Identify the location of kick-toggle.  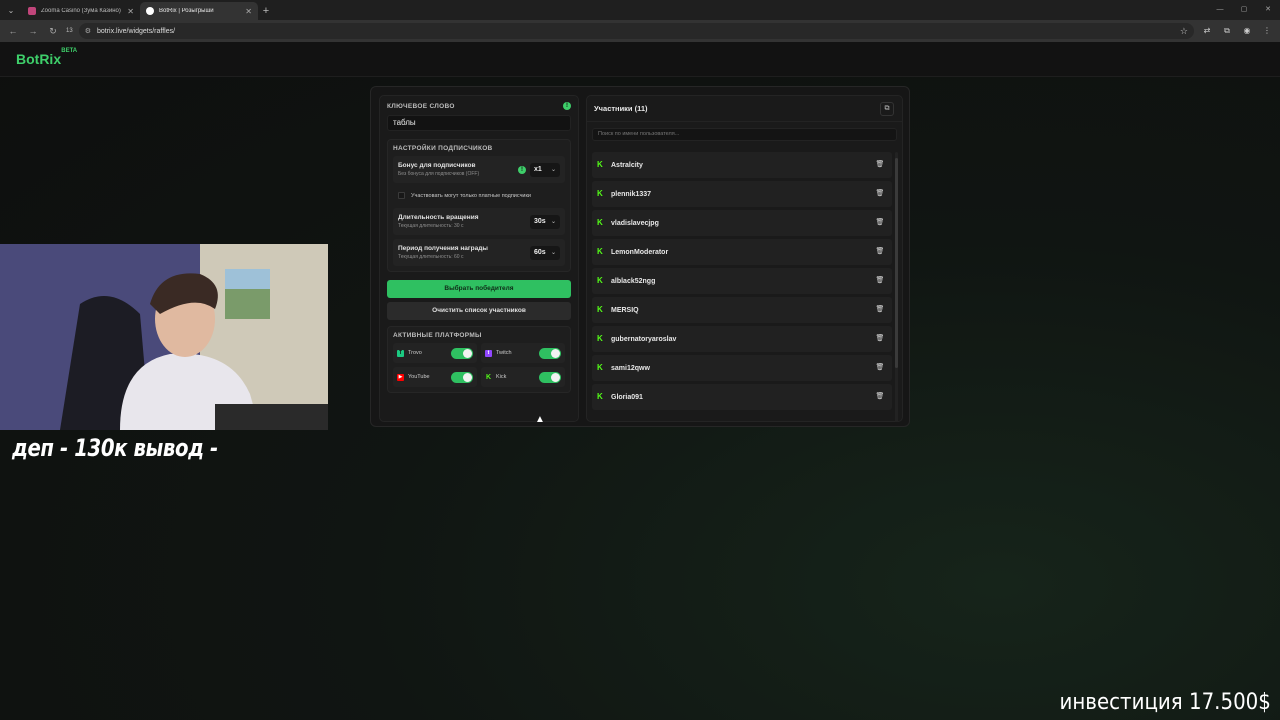
(550, 377).